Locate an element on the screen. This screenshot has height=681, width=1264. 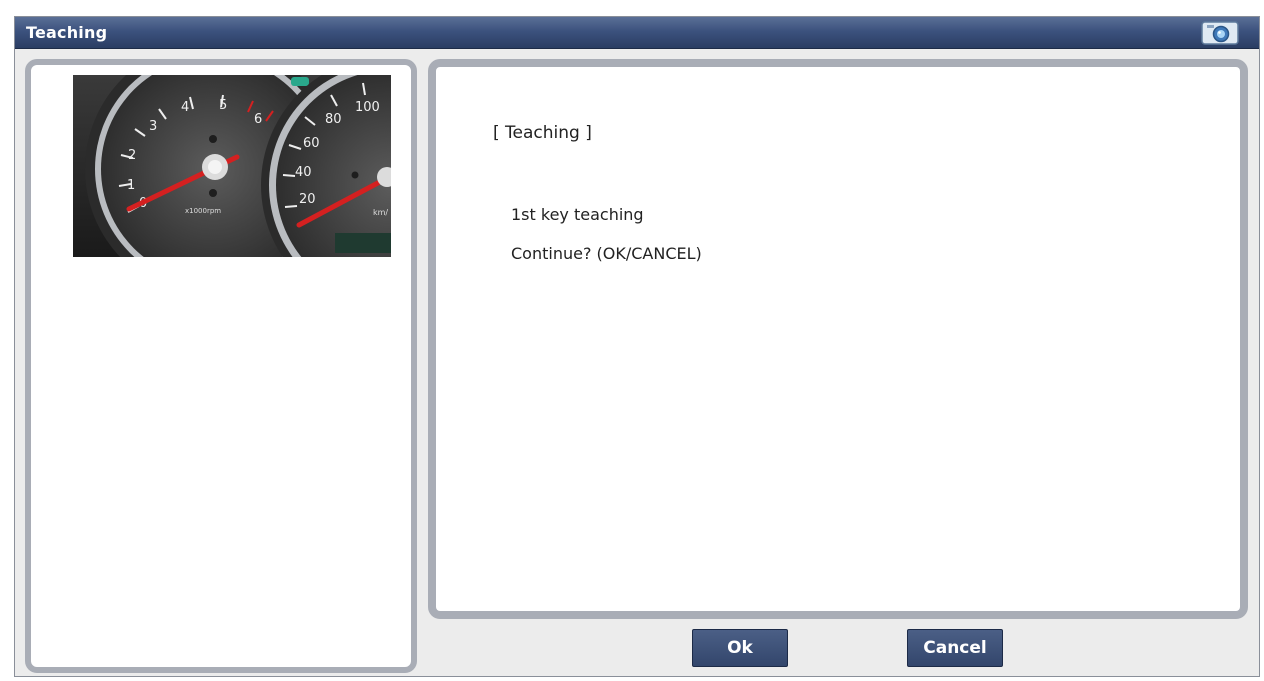
ok-button: Ok is located at coordinates (740, 648).